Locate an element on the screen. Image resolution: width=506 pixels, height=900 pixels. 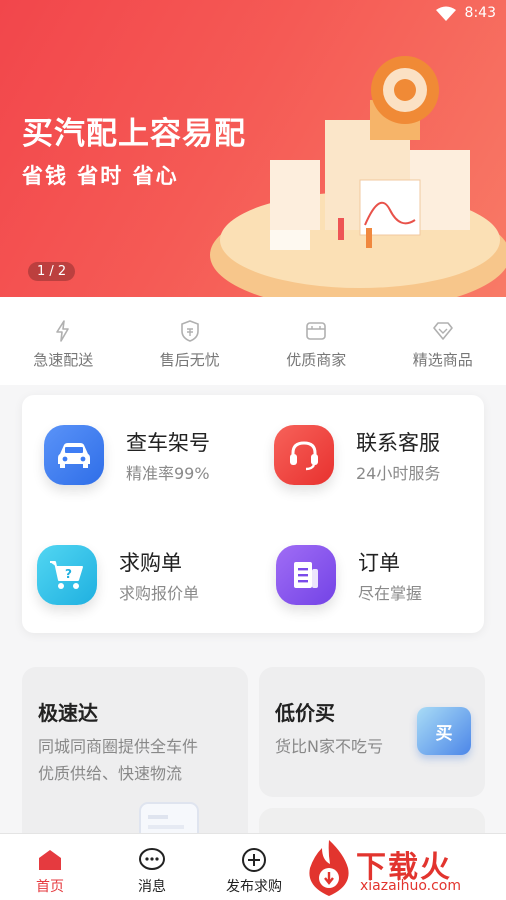
feature-strip: 急速配送 售后无忧 优质商家 精选商品 is located at coordinates (253, 341).